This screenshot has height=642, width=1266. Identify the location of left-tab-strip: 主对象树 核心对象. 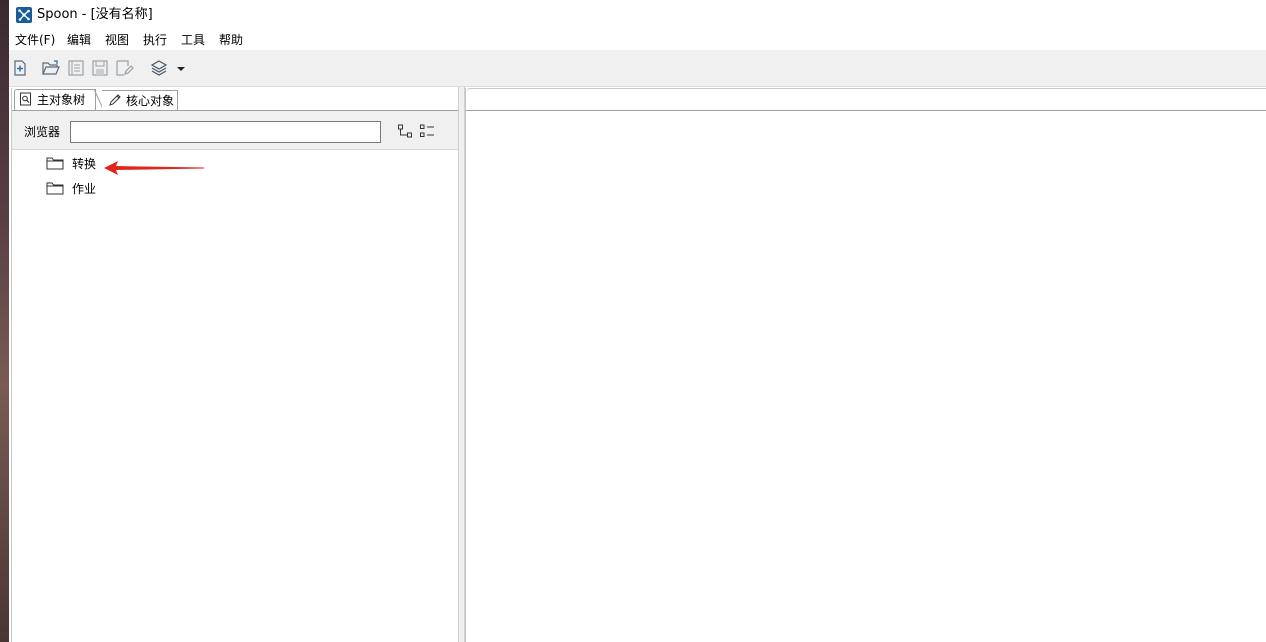
(235, 99).